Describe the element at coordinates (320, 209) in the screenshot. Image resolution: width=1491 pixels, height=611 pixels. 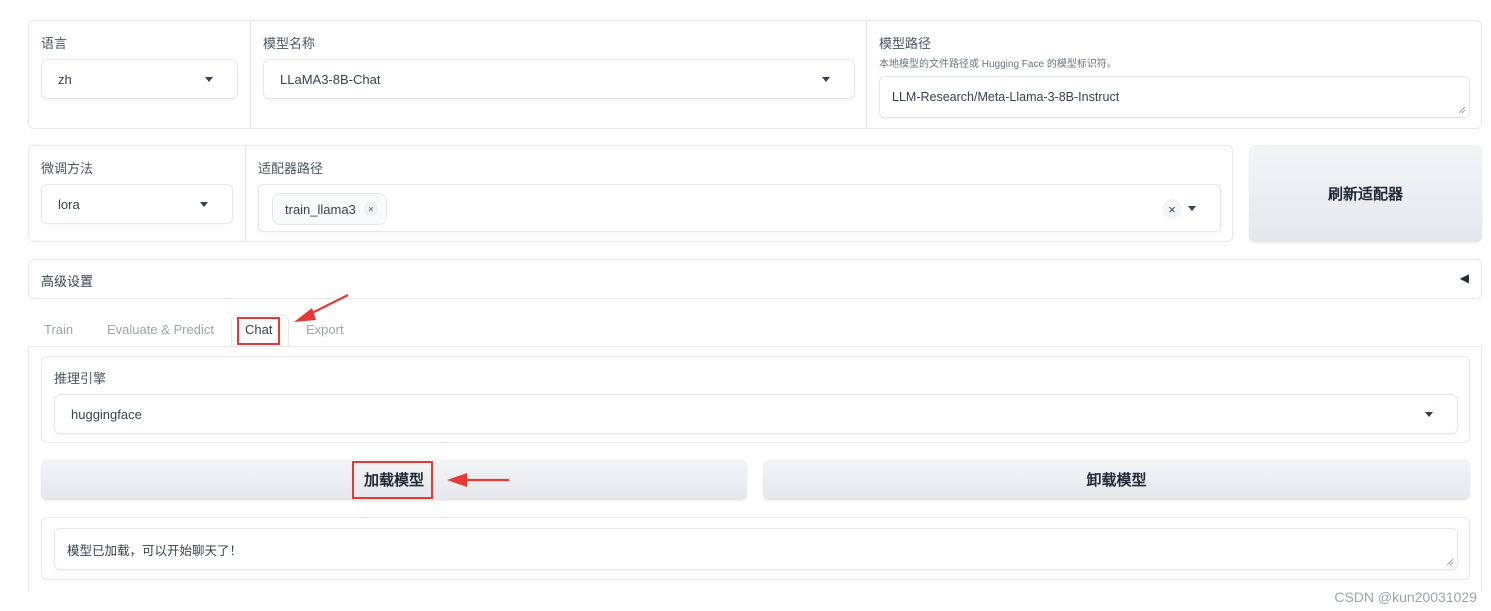
I see `adapter-chip-label: train_llama3` at that location.